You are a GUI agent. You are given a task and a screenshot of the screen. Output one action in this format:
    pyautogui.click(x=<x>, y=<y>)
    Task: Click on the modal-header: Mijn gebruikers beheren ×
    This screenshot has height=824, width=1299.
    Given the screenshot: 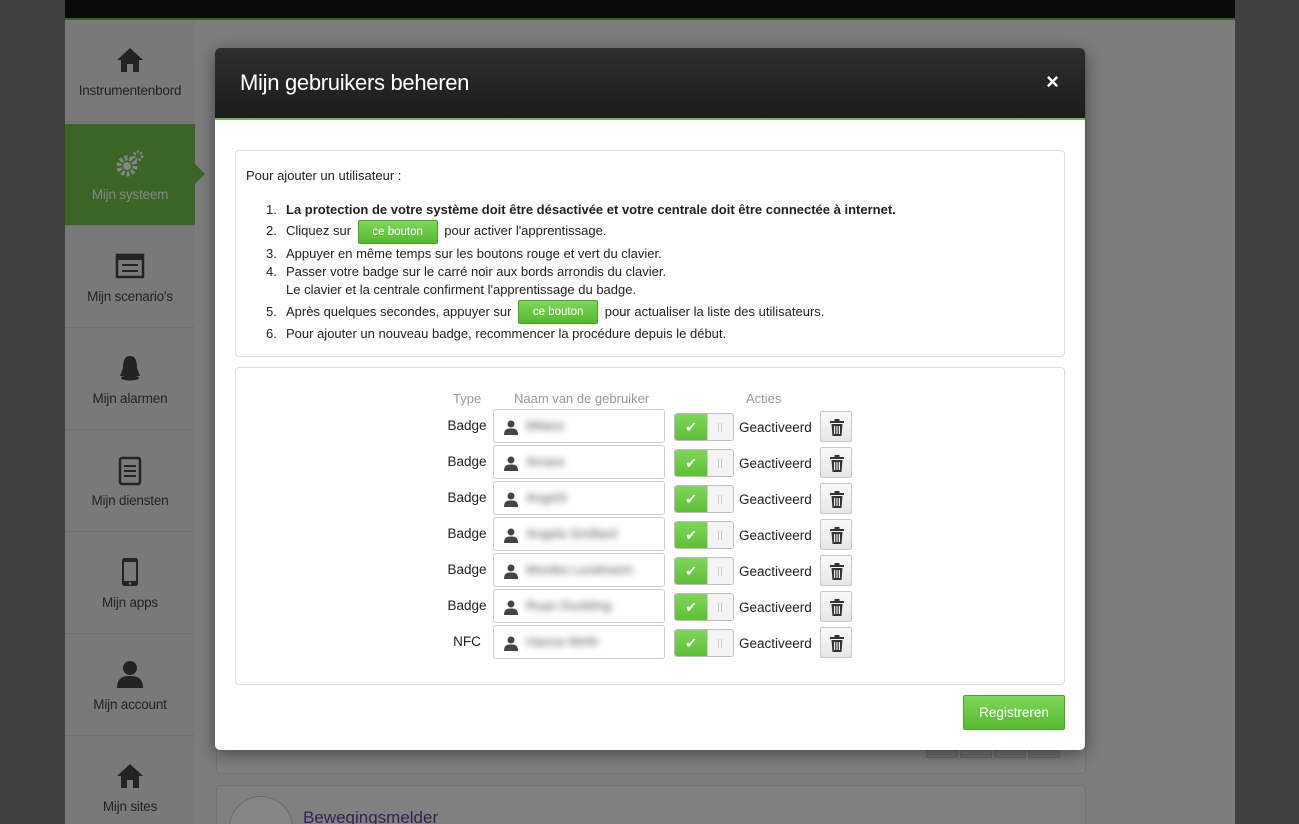 What is the action you would take?
    pyautogui.click(x=650, y=84)
    